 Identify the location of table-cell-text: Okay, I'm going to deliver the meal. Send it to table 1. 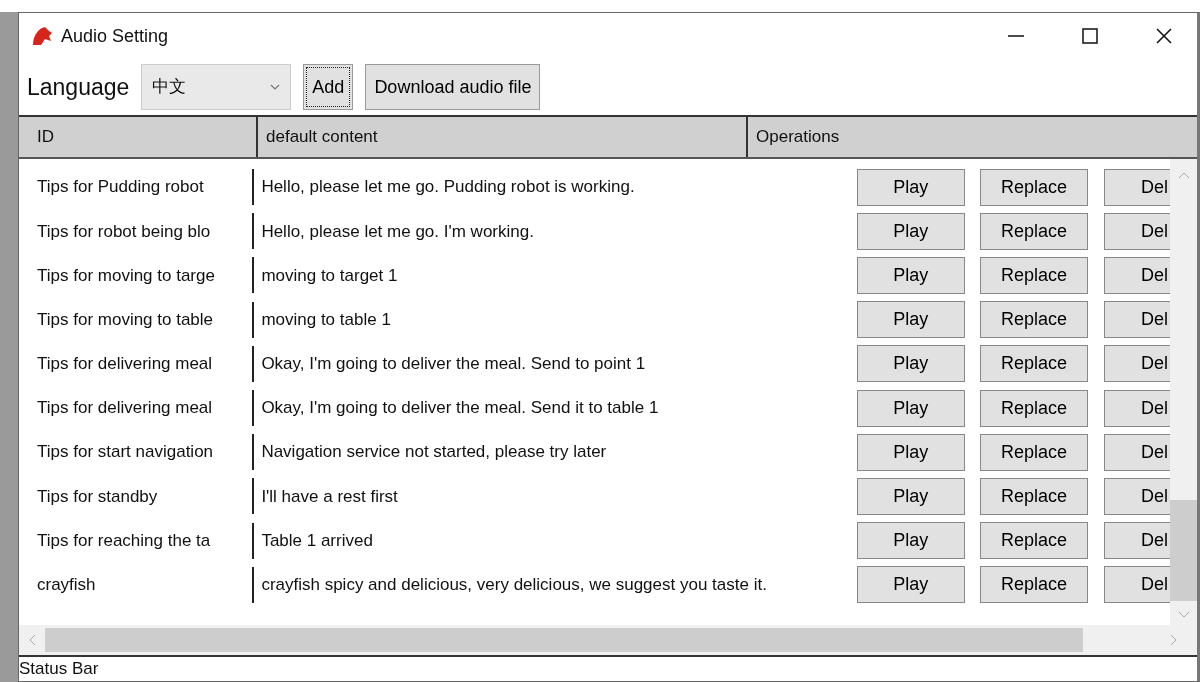
(460, 408).